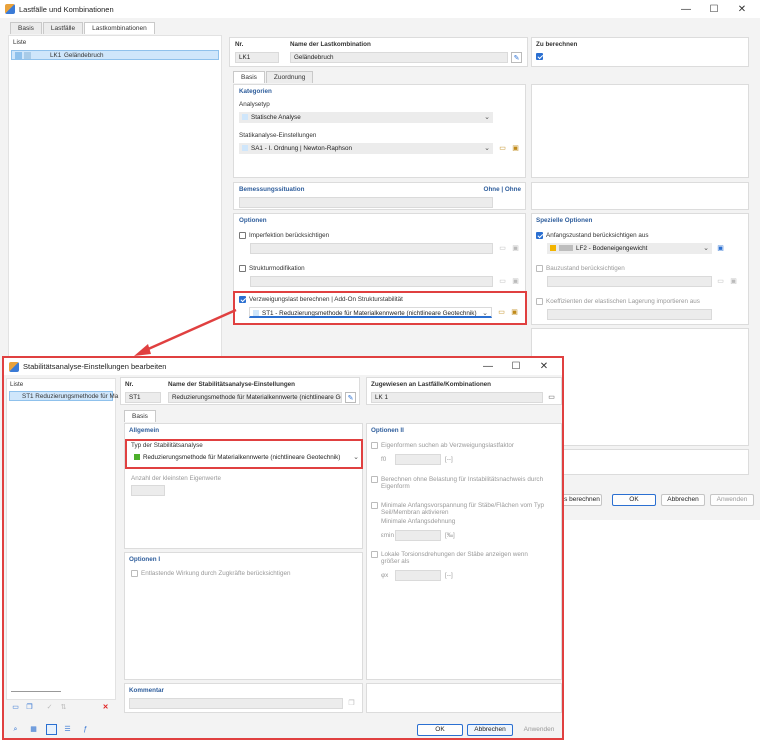 Image resolution: width=760 pixels, height=742 pixels. What do you see at coordinates (249, 77) in the screenshot?
I see `tab-inner-basis: Basis` at bounding box center [249, 77].